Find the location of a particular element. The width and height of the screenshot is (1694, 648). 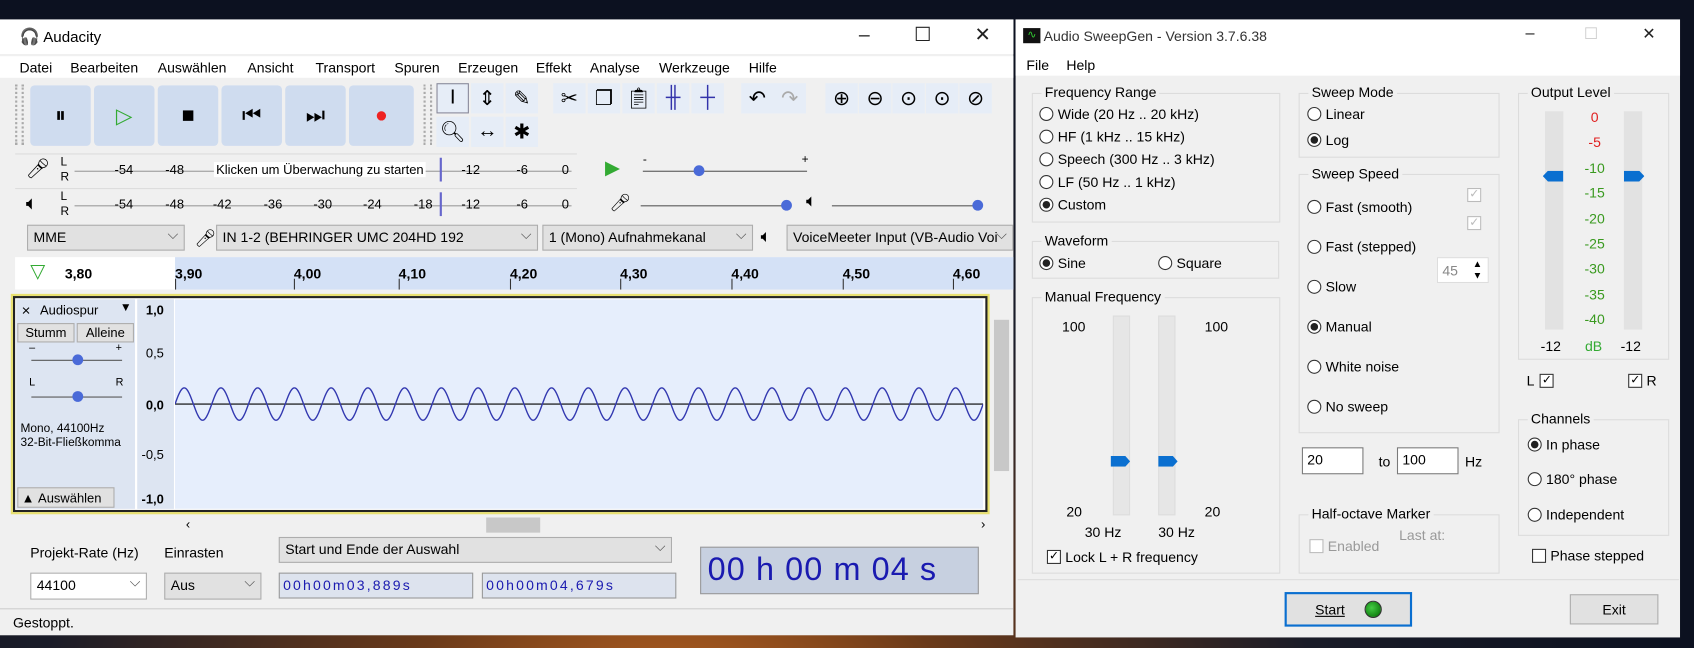

spin-down-icon: ▼ is located at coordinates (1478, 275).